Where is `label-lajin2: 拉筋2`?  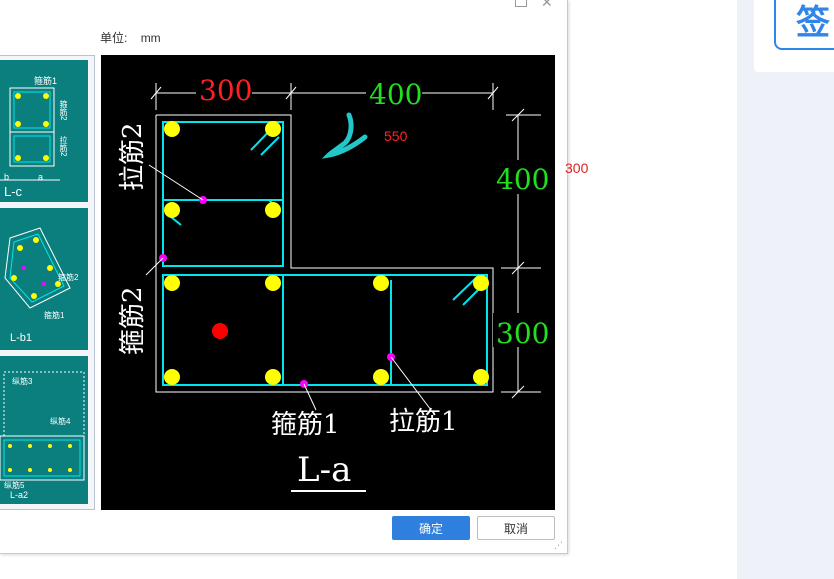
label-lajin2: 拉筋2 is located at coordinates (133, 156).